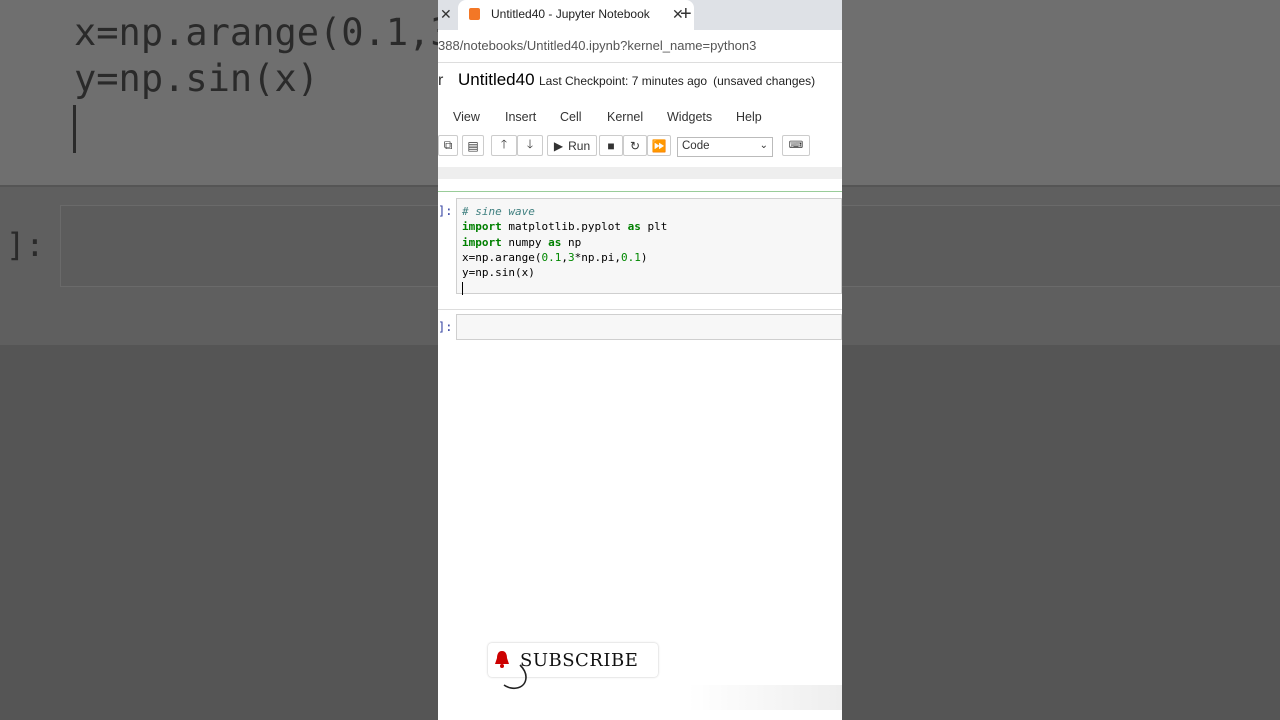  What do you see at coordinates (558, 145) in the screenshot?
I see `play-icon: ▶` at bounding box center [558, 145].